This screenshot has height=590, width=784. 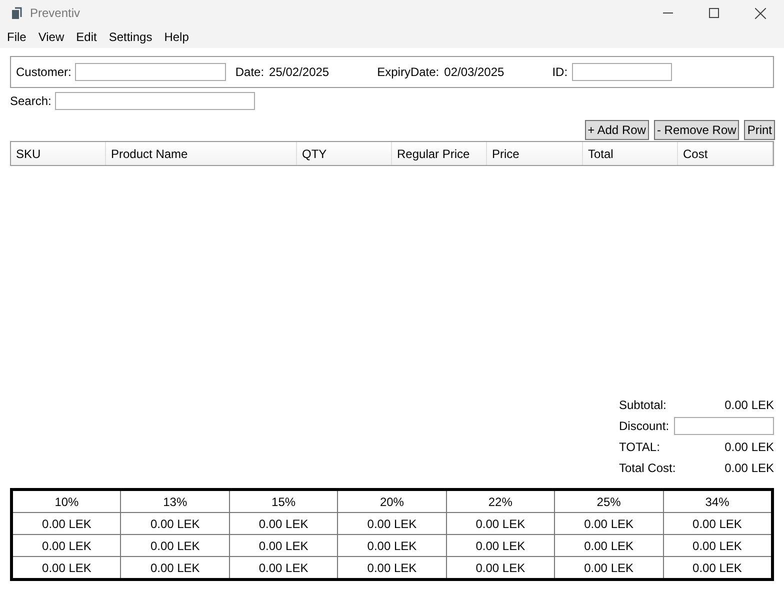 I want to click on menu-item: File, so click(x=16, y=37).